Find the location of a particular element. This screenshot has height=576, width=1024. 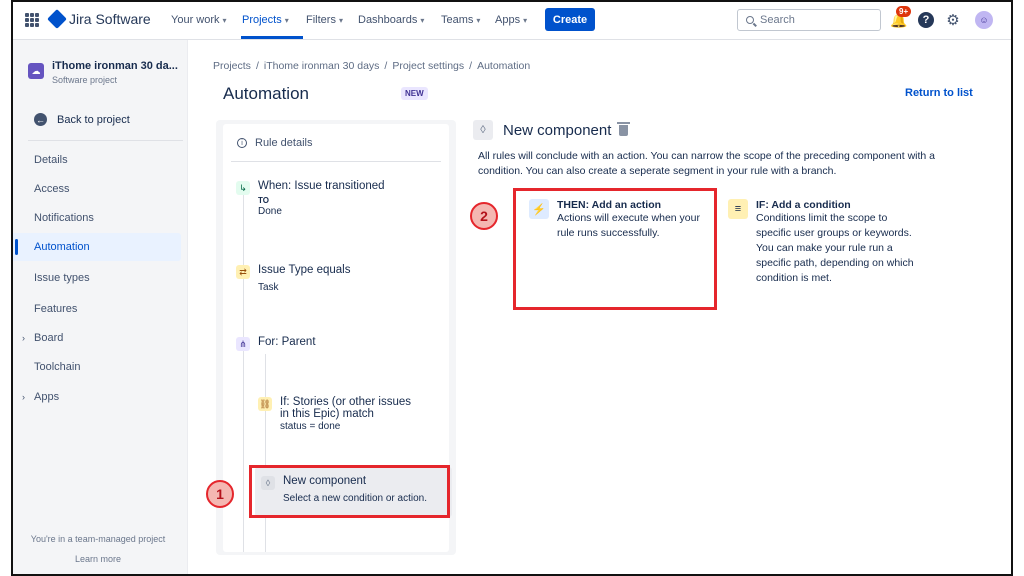

rule-details-link: i Rule details is located at coordinates (274, 143).